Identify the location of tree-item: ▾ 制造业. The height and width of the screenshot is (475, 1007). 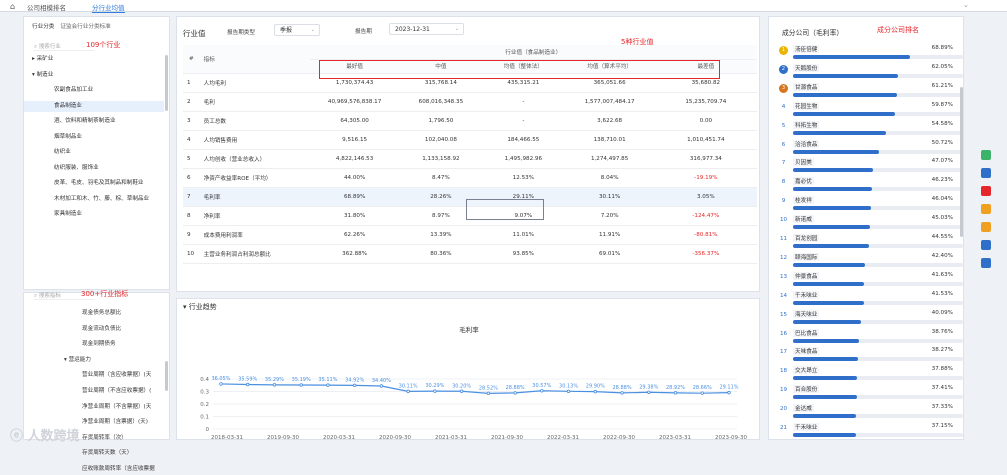
(94, 75).